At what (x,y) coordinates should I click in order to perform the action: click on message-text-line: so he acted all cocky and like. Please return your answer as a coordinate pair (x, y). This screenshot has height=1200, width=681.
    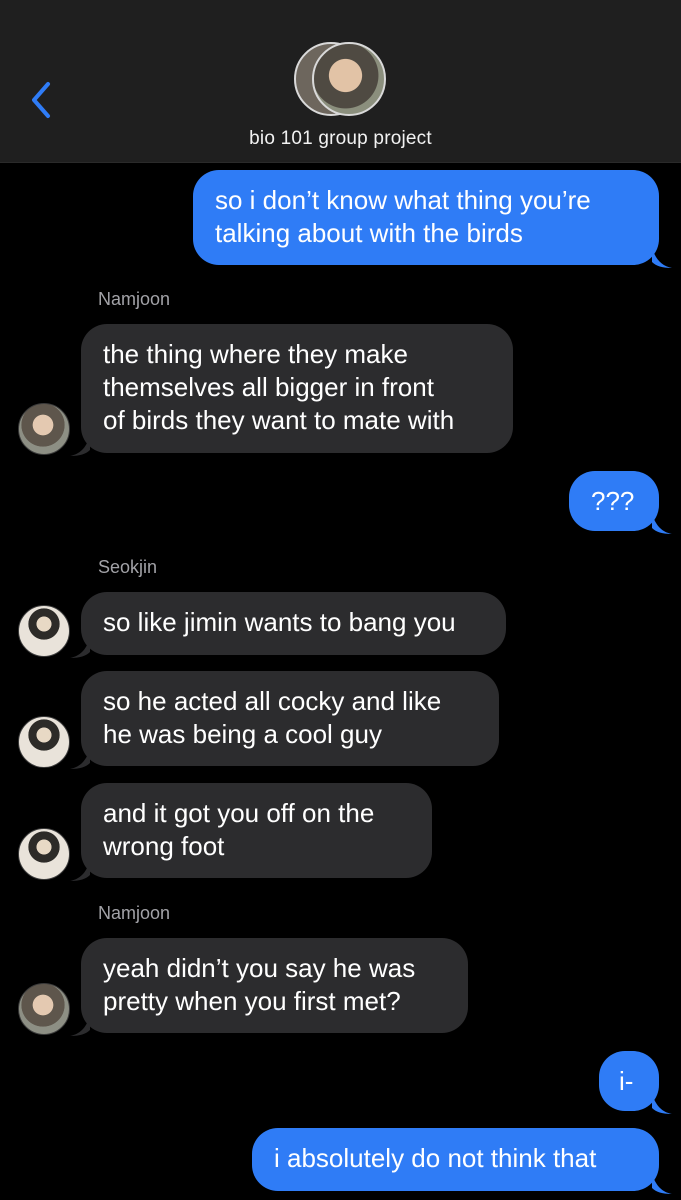
    Looking at the image, I should click on (272, 701).